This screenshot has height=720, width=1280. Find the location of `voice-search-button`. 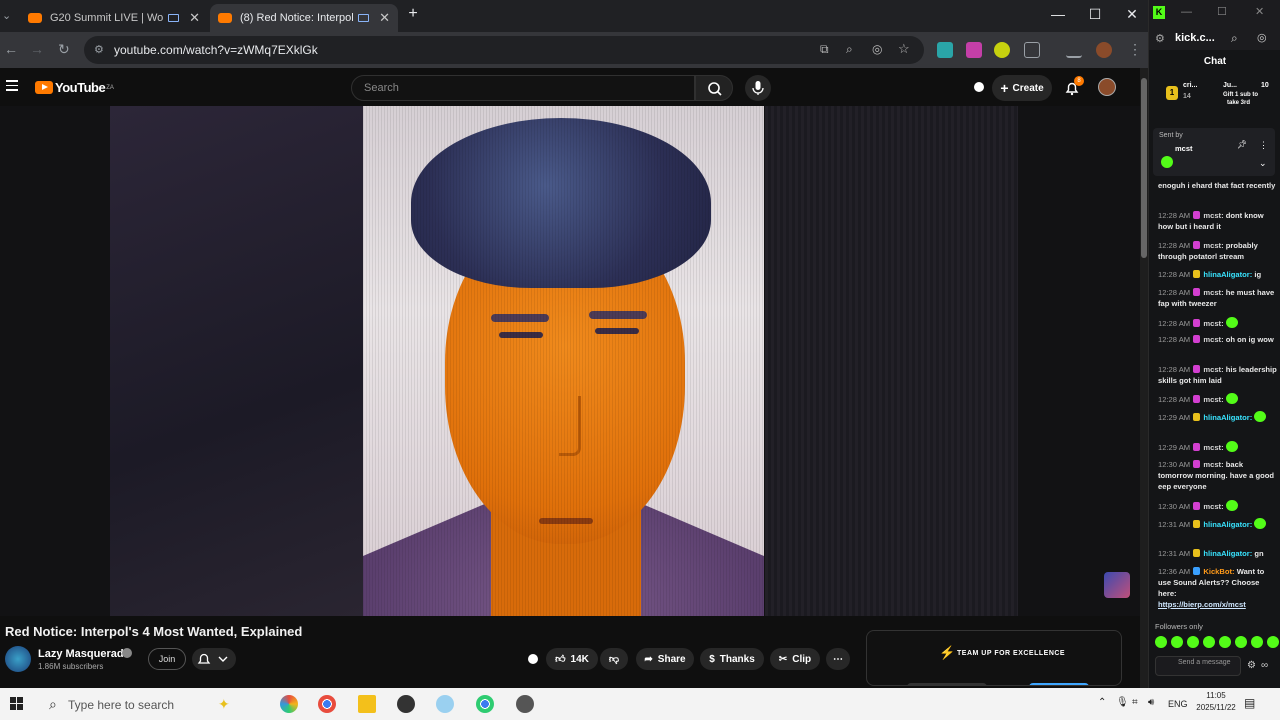

voice-search-button is located at coordinates (758, 88).